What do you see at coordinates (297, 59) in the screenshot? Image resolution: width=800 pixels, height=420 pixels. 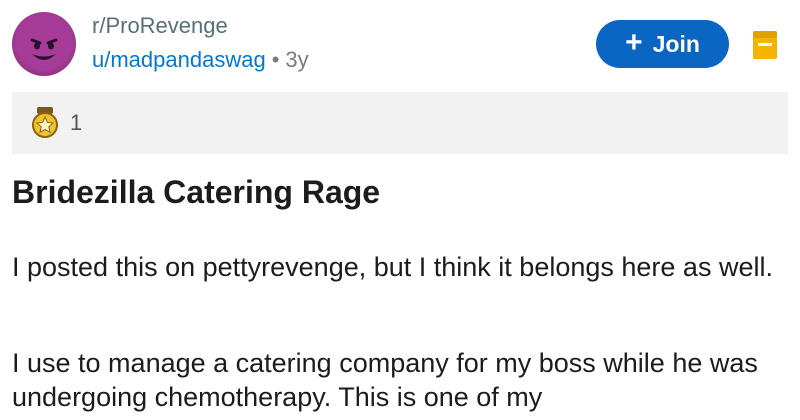 I see `post-age: 3y` at bounding box center [297, 59].